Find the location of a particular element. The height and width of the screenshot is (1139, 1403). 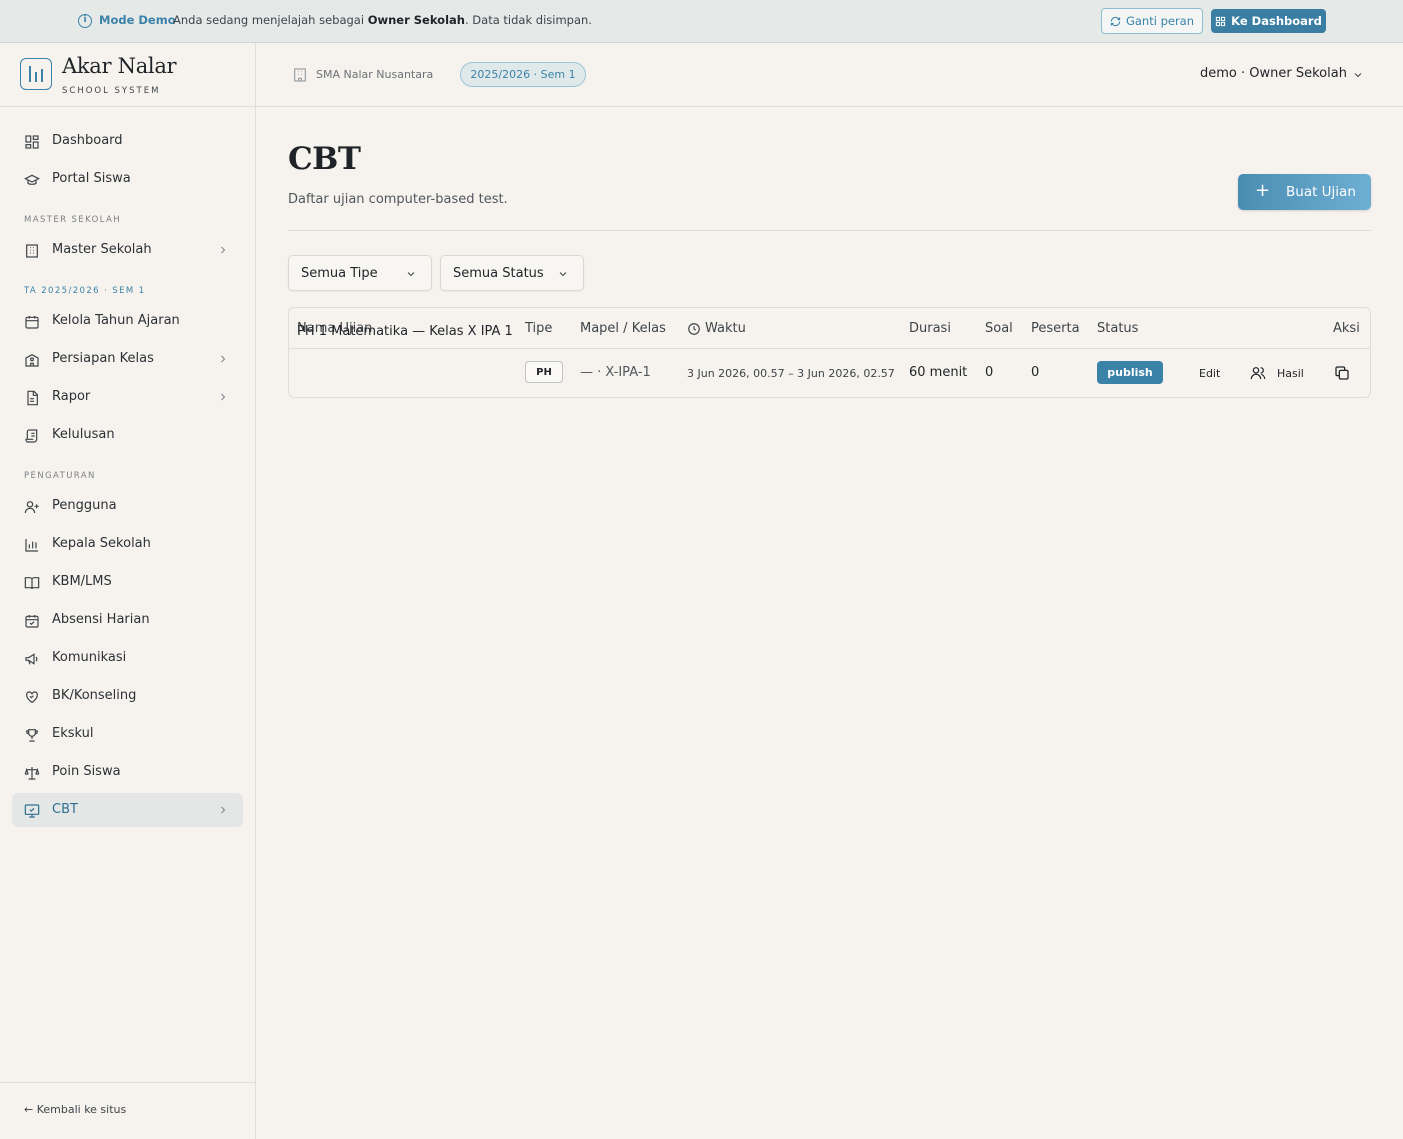

copy-icon is located at coordinates (1342, 373).